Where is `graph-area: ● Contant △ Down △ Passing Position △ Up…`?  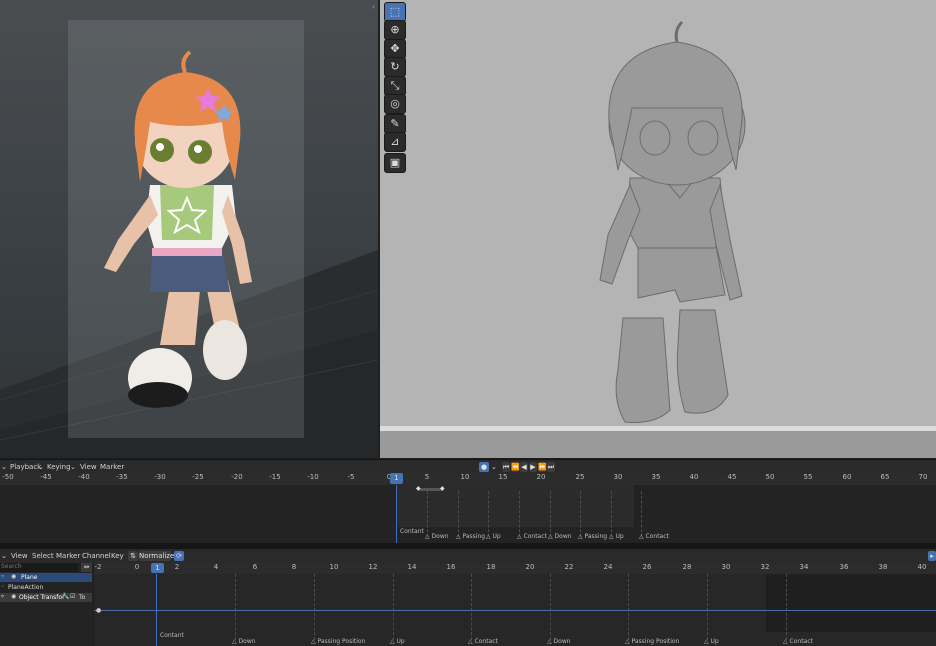 graph-area: ● Contant △ Down △ Passing Position △ Up… is located at coordinates (515, 610).